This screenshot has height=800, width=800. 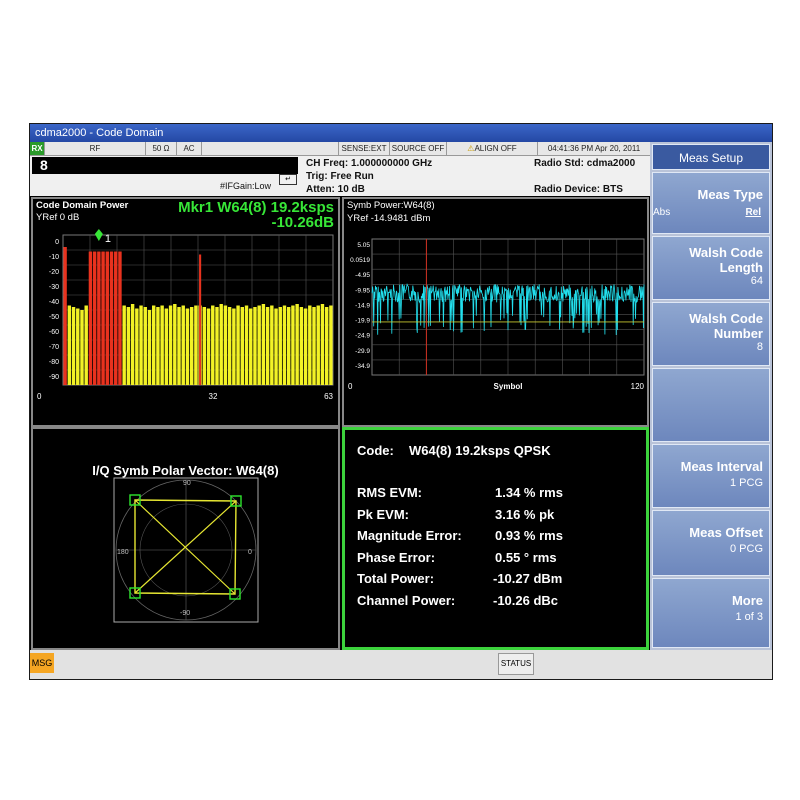 What do you see at coordinates (99, 133) in the screenshot?
I see `window-title: cdma2000 - Code Domain` at bounding box center [99, 133].